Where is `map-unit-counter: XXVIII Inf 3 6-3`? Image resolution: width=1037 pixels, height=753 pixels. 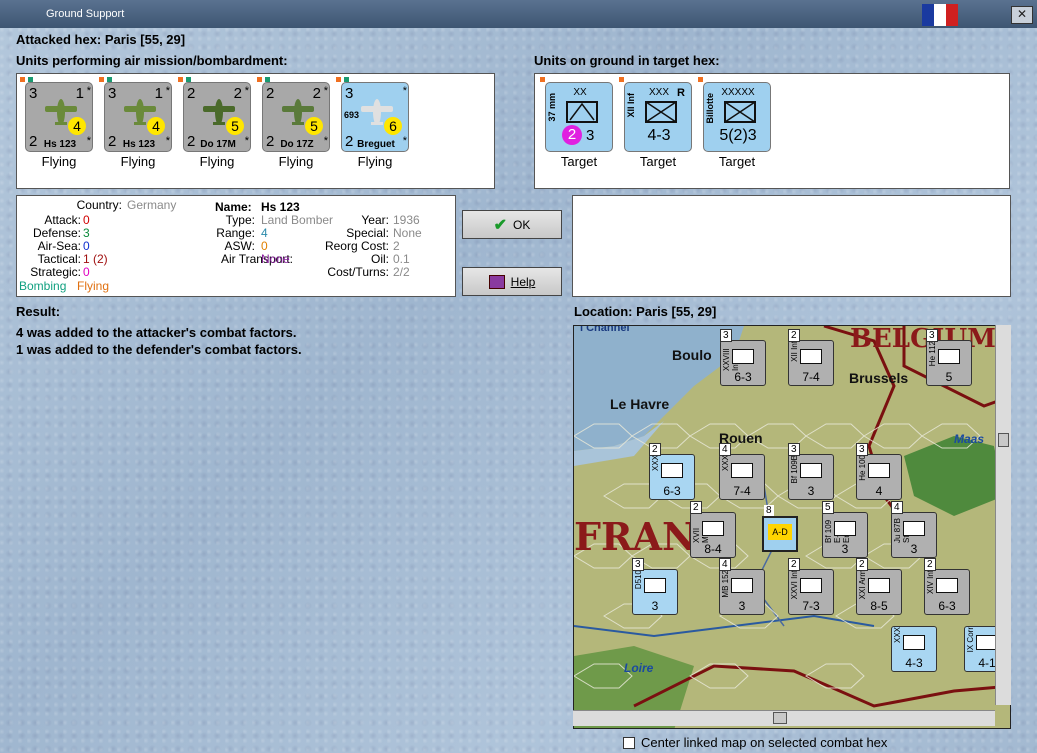
map-unit-counter: XXVIII Inf 3 6-3 is located at coordinates (743, 357).